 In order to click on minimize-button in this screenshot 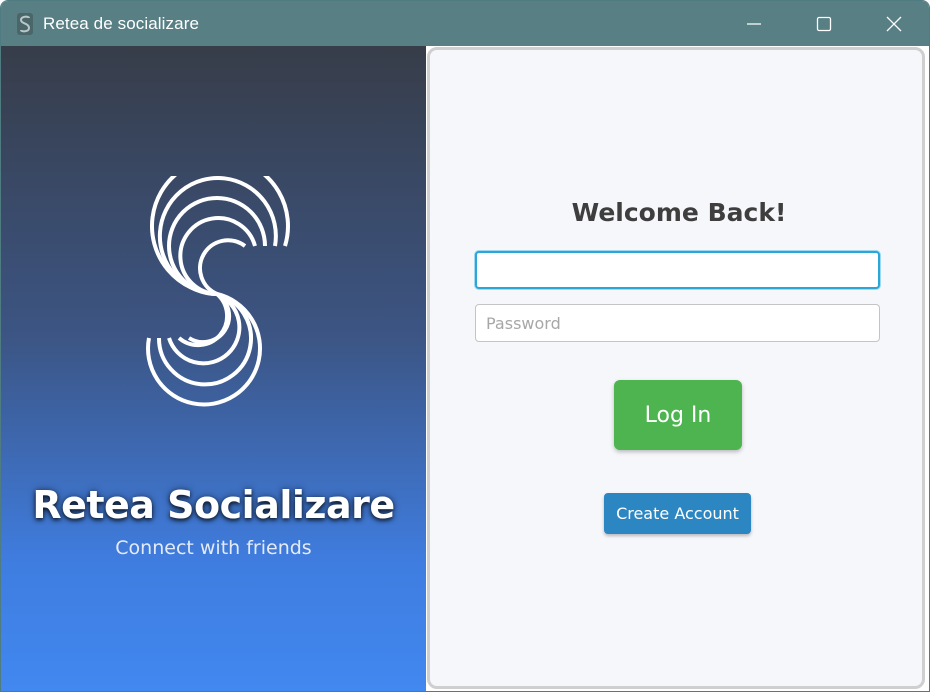, I will do `click(754, 23)`.